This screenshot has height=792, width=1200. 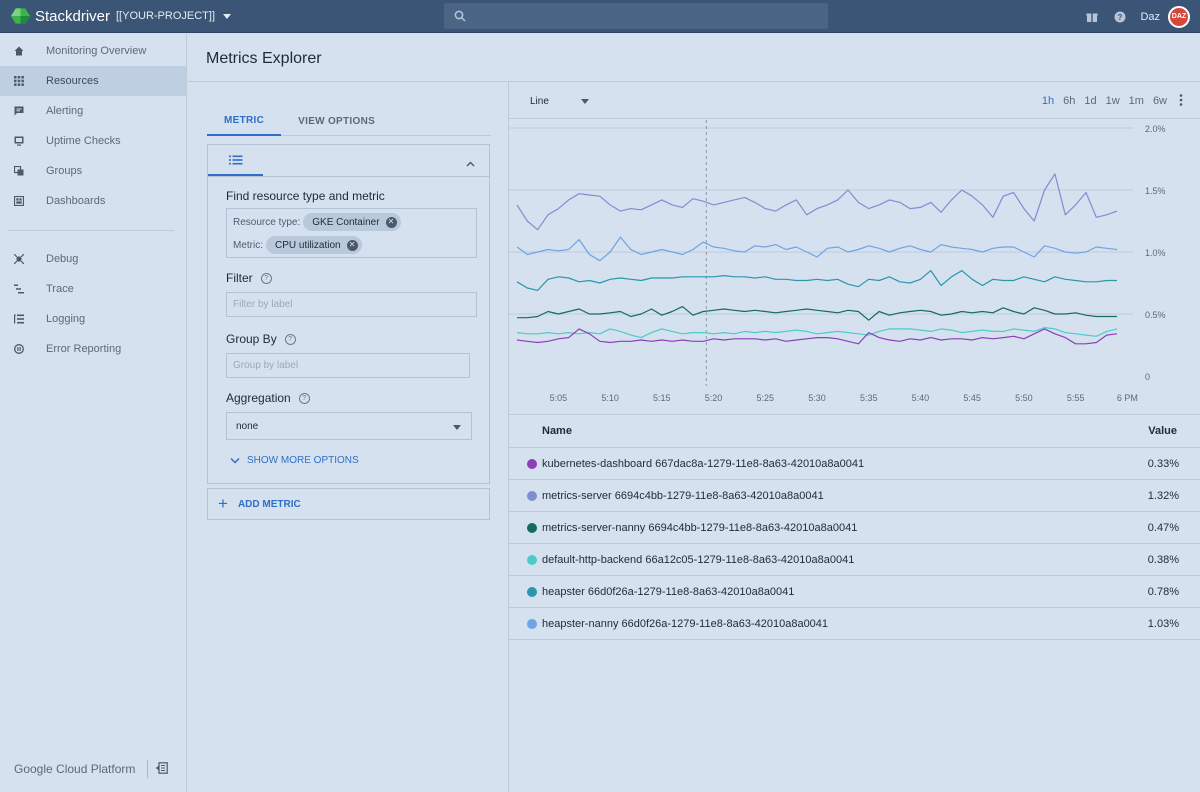 I want to click on metric-chip: CPU utilization ✕, so click(x=314, y=245).